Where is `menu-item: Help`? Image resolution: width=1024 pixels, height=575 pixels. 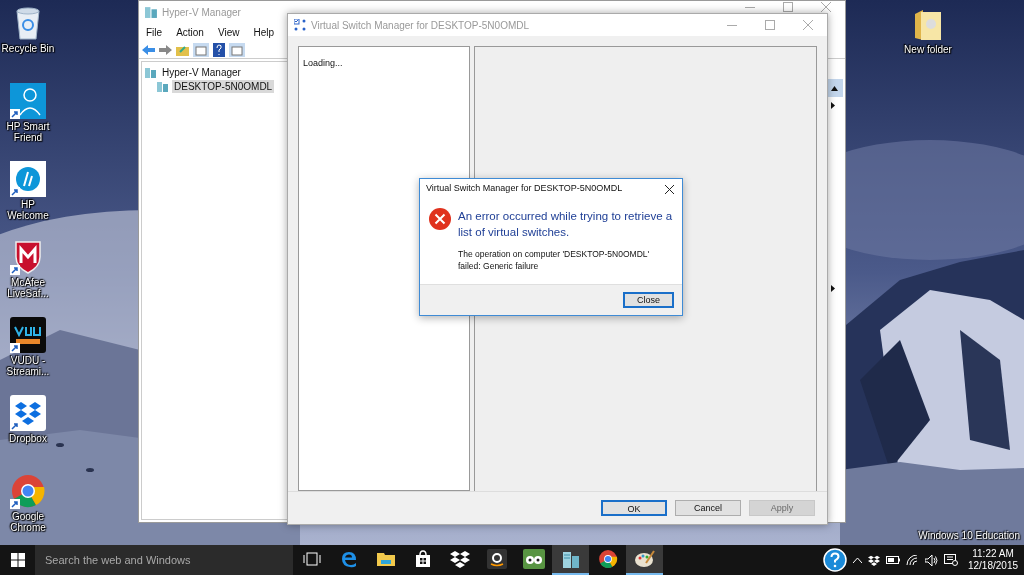 menu-item: Help is located at coordinates (263, 32).